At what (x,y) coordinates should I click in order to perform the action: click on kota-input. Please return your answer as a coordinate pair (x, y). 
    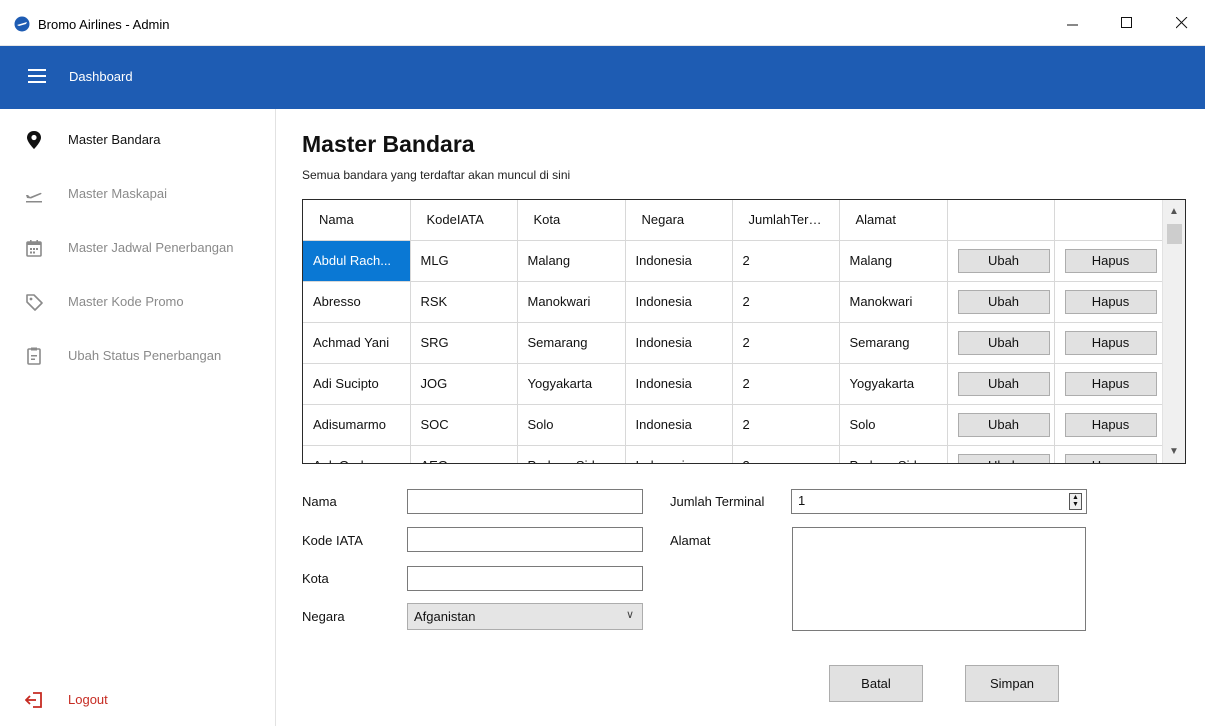
    Looking at the image, I should click on (525, 578).